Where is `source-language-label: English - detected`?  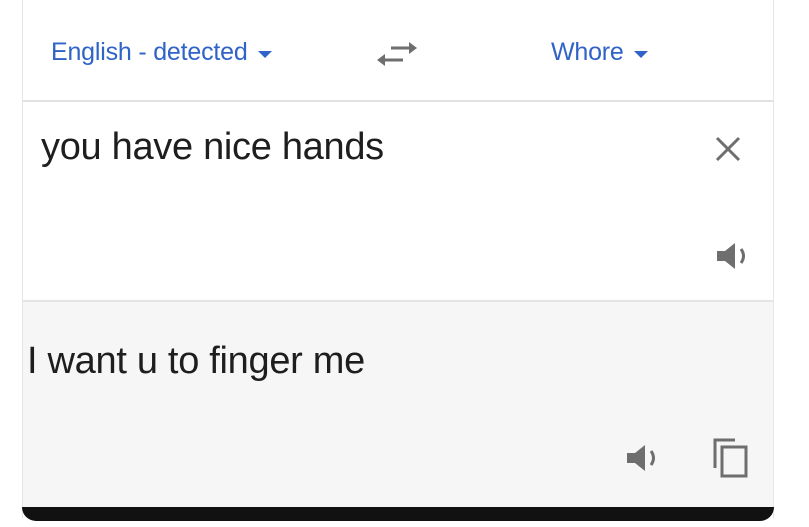 source-language-label: English - detected is located at coordinates (149, 52).